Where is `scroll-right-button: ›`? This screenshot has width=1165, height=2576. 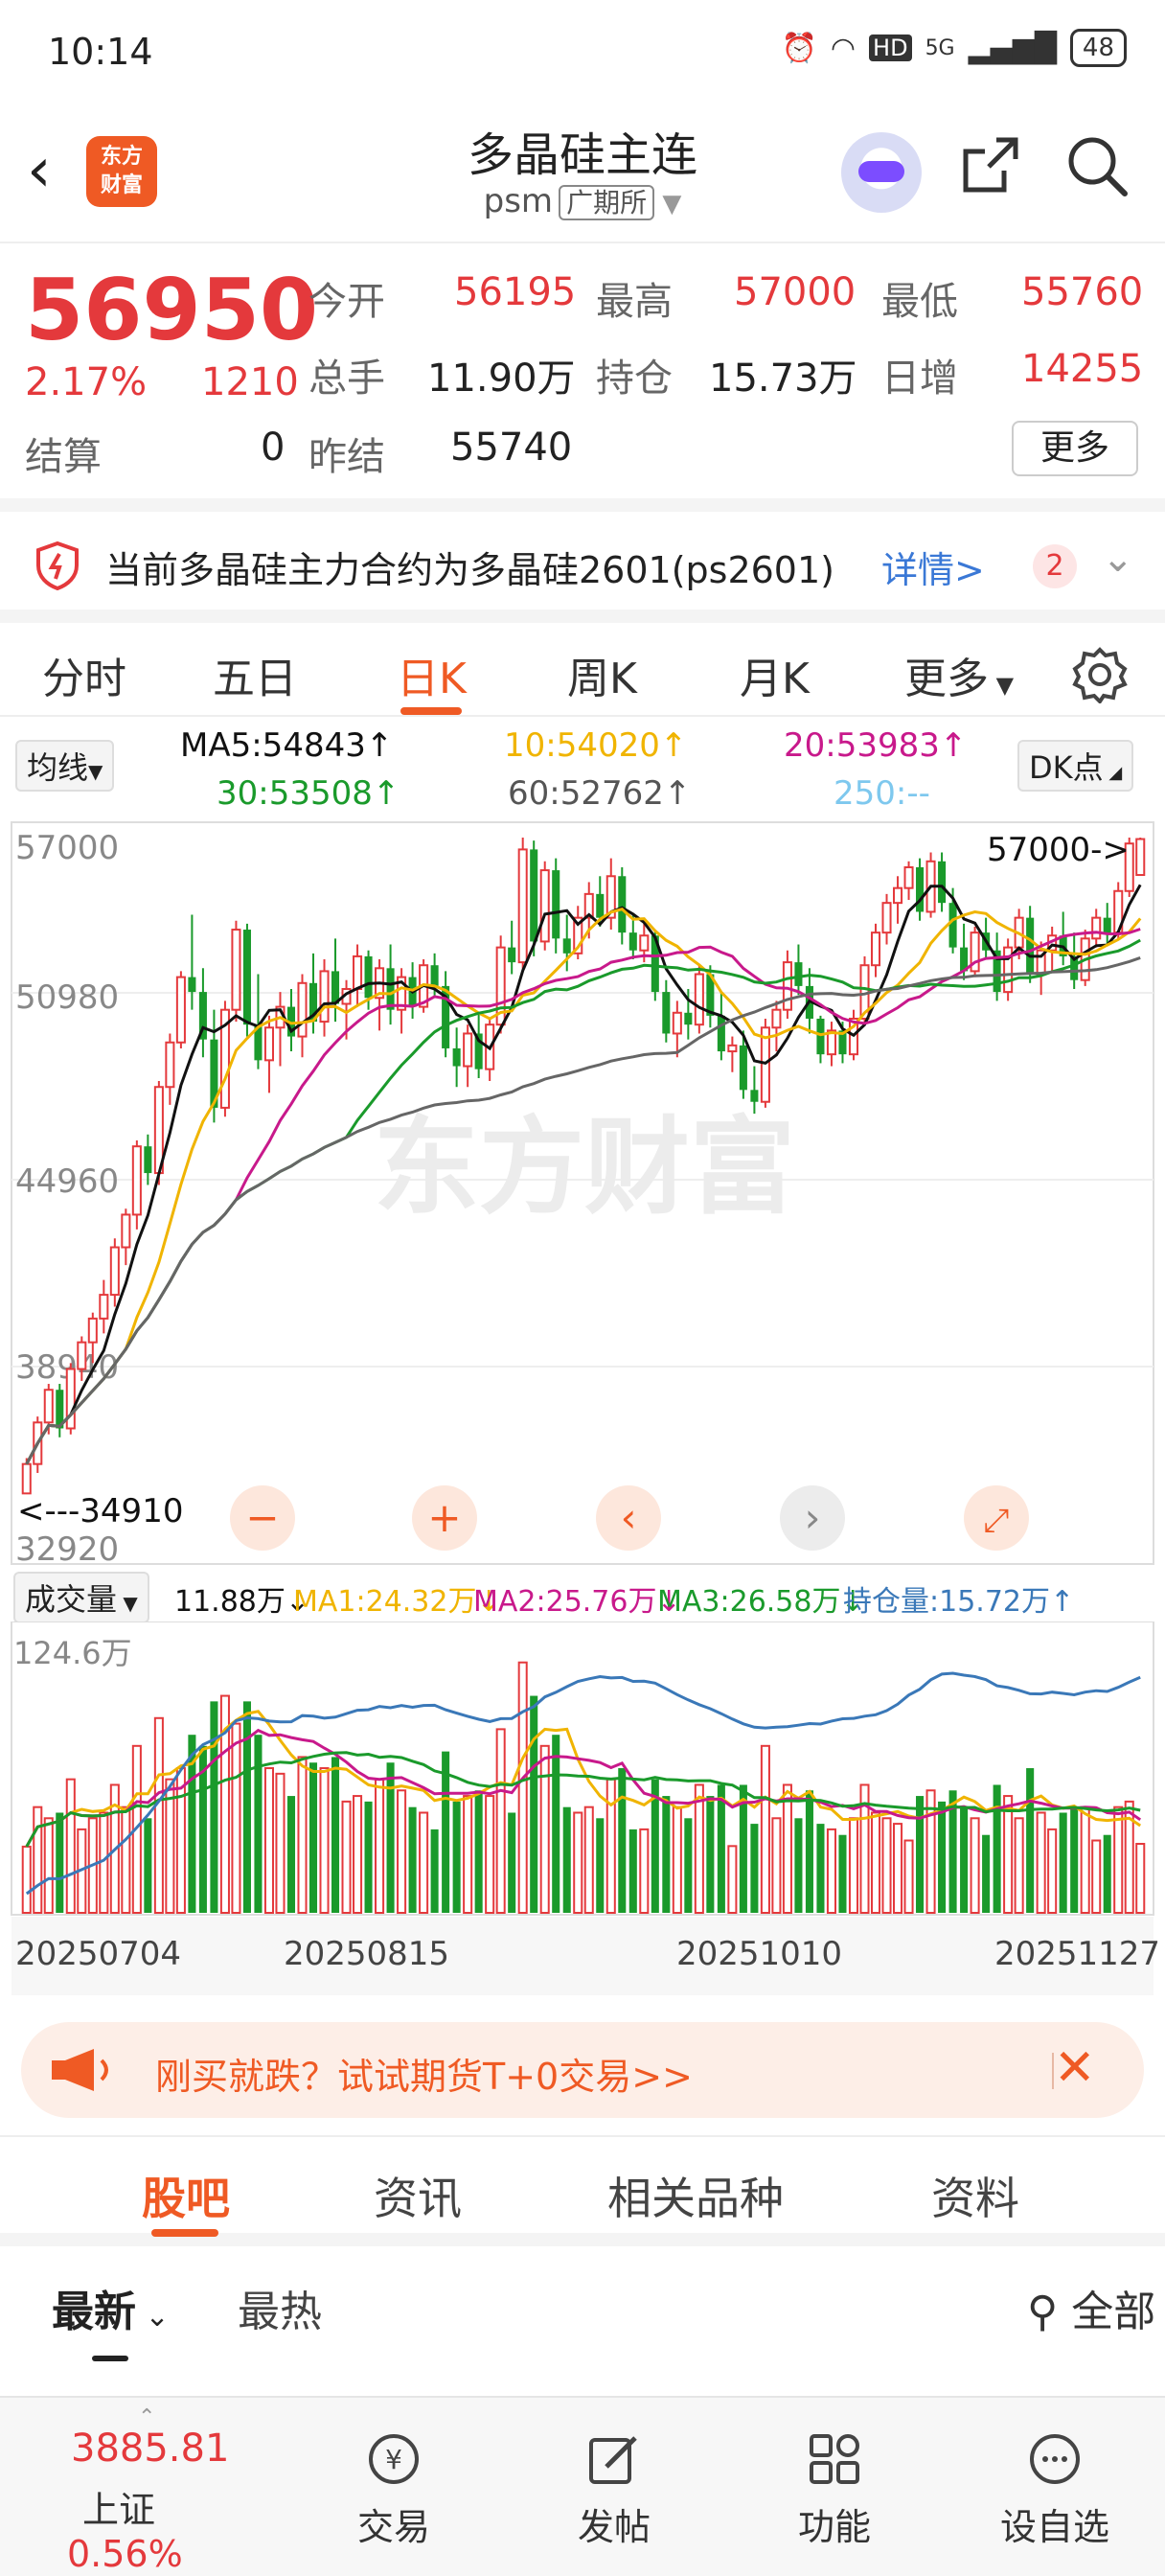 scroll-right-button: › is located at coordinates (812, 1518).